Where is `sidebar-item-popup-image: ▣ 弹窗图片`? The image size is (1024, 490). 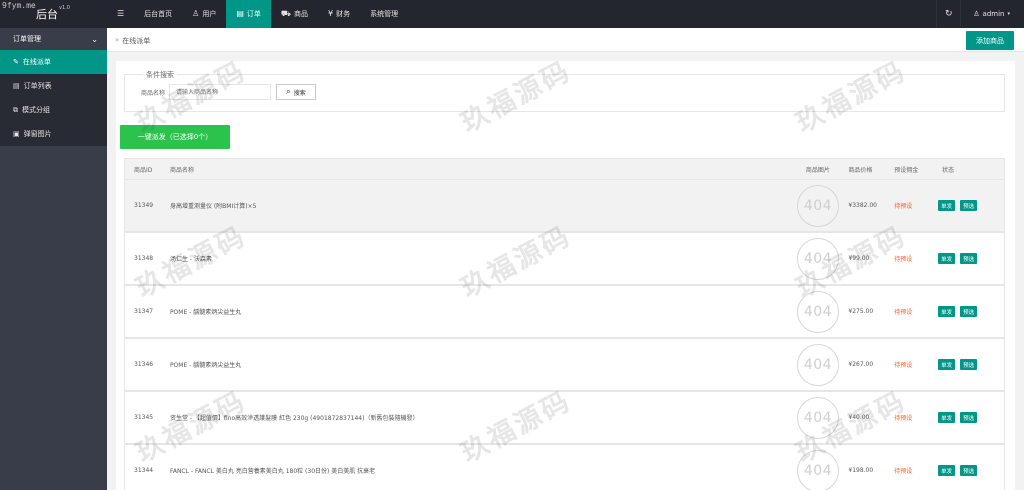
sidebar-item-popup-image: ▣ 弹窗图片 is located at coordinates (53, 134).